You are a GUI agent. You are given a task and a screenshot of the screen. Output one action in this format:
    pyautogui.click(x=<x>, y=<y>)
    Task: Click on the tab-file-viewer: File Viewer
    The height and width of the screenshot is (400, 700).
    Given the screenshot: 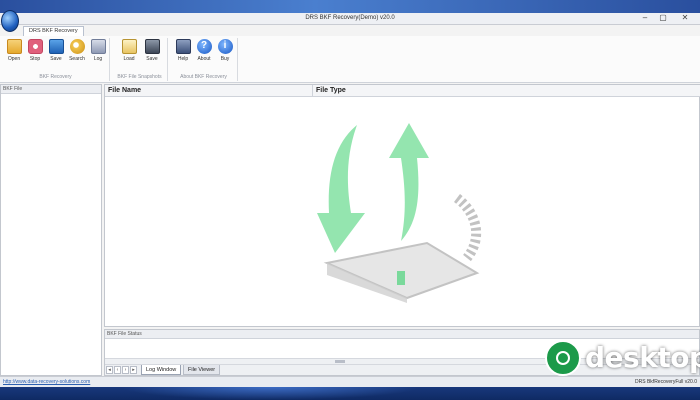 What is the action you would take?
    pyautogui.click(x=202, y=370)
    